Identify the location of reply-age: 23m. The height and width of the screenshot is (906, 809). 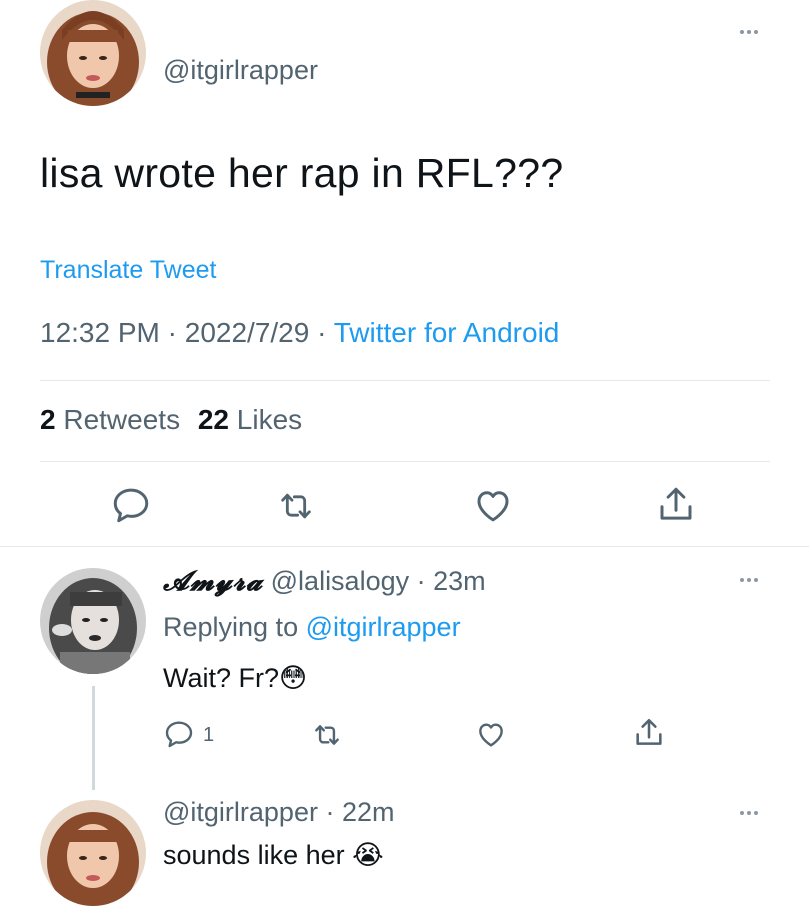
(459, 581).